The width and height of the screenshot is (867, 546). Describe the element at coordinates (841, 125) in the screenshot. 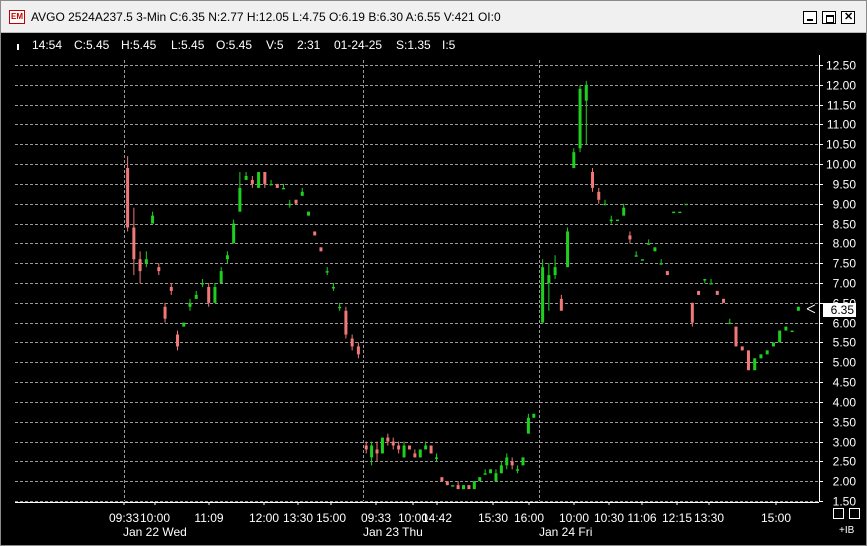

I see `price-tick-label: 11.00` at that location.